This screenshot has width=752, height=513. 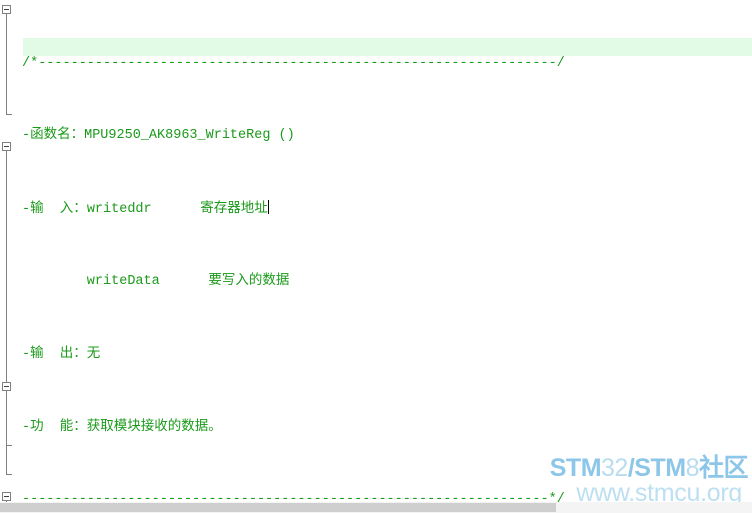 I want to click on fold-marker-comment-footer, so click(x=6, y=496).